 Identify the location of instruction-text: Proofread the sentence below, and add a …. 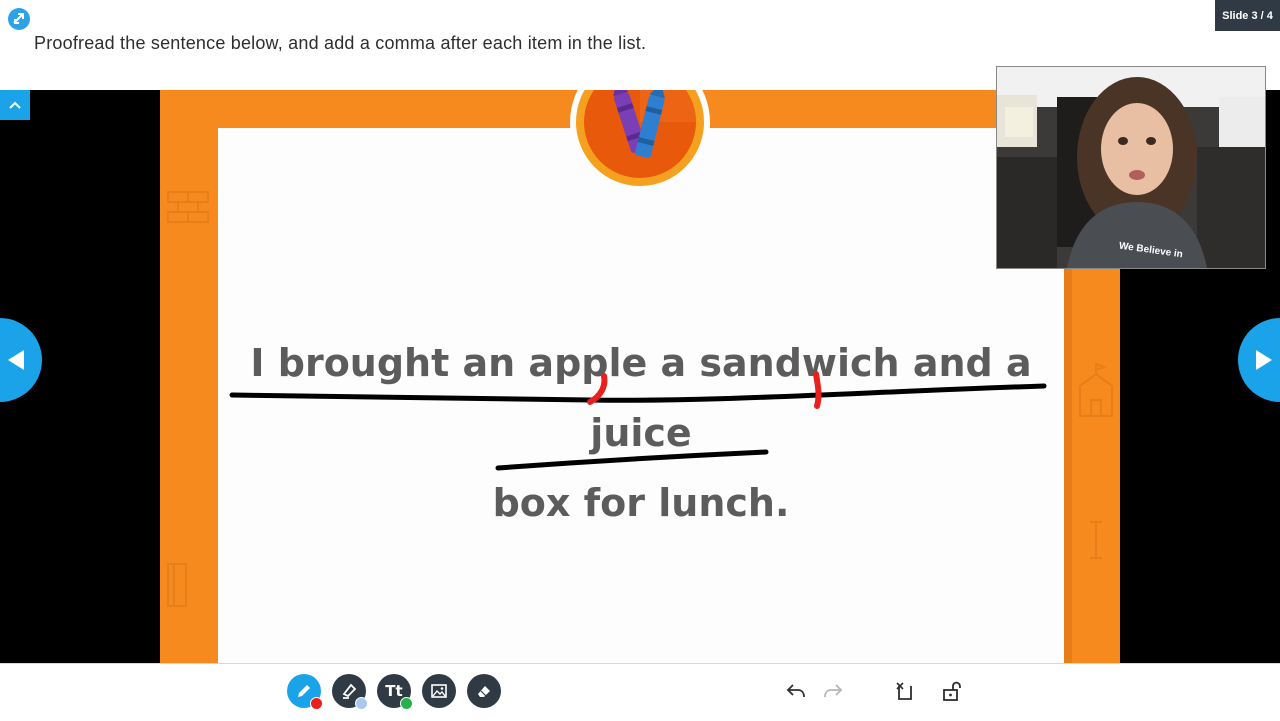
(340, 43).